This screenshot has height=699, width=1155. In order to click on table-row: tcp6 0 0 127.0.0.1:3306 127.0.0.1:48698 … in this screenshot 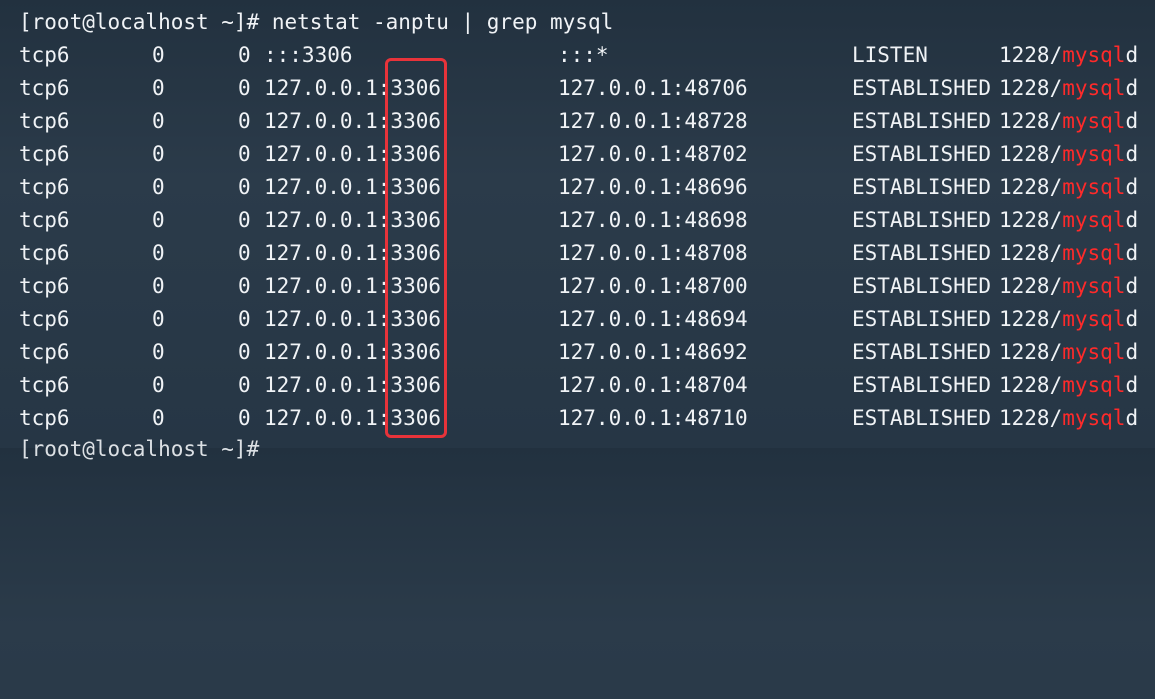, I will do `click(569, 220)`.